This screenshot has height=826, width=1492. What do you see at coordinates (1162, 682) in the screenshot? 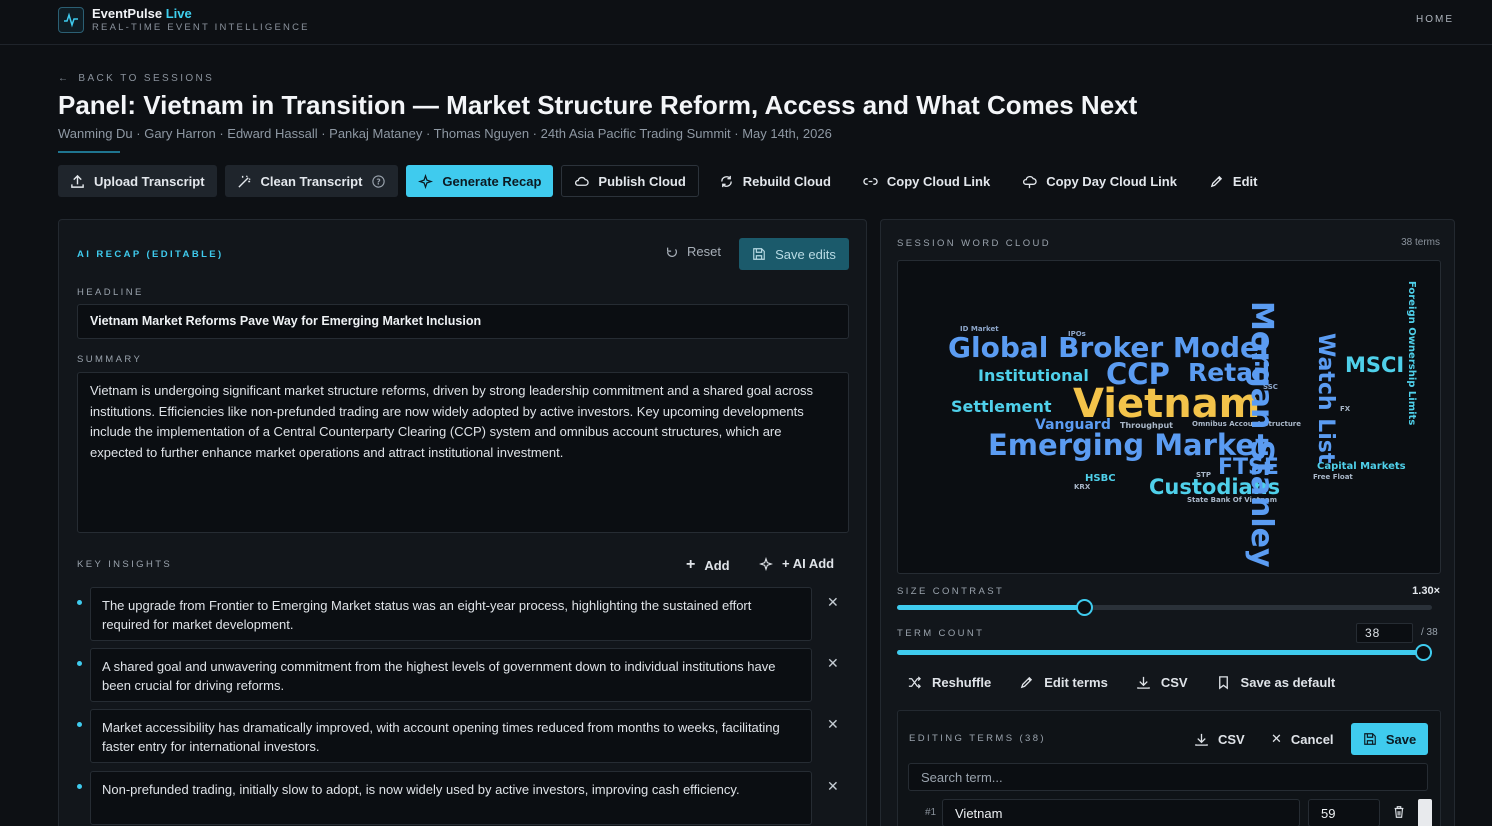
I see `csv-download-button: CSV` at bounding box center [1162, 682].